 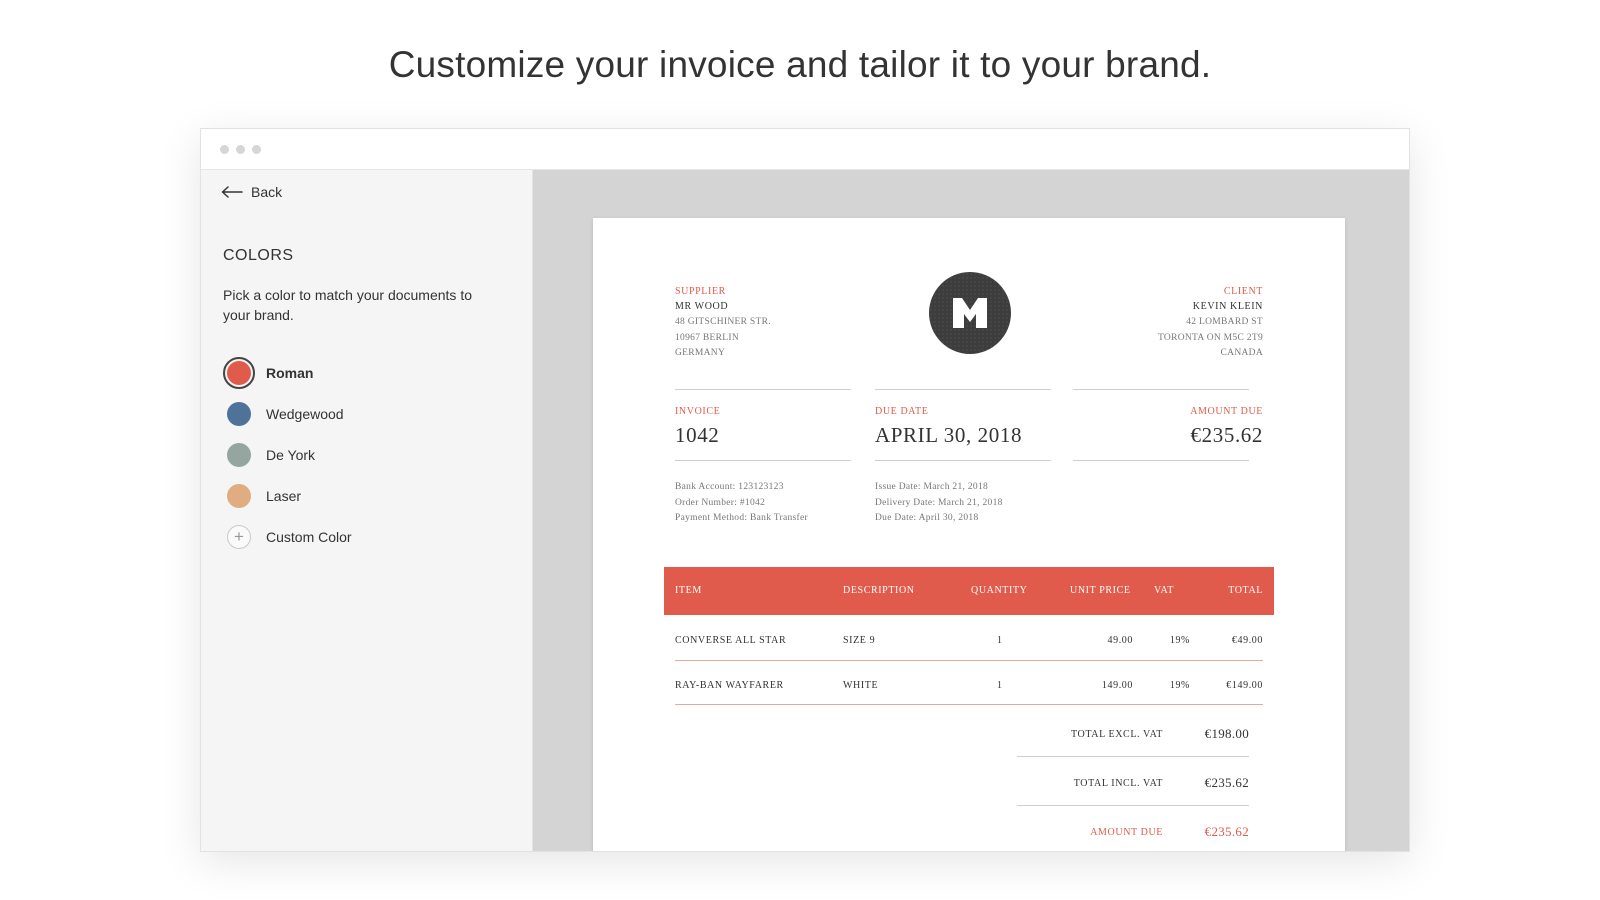 I want to click on client-name: KEVIN KLEIN, so click(x=1227, y=306).